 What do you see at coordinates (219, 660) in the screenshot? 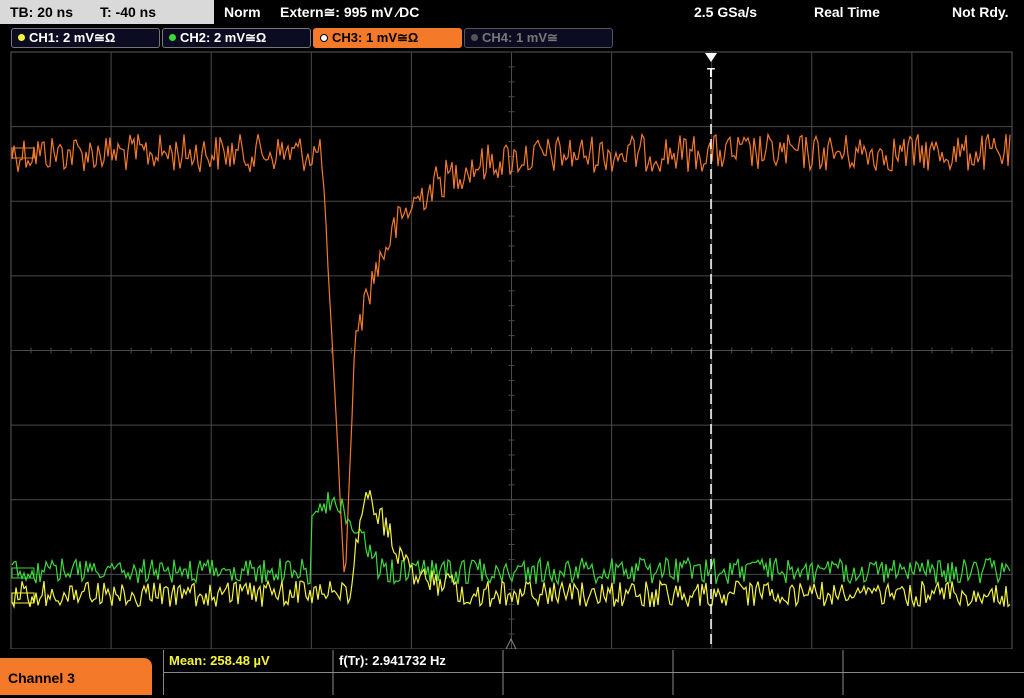
I see `mean-measurement: Mean: 258.48 µV` at bounding box center [219, 660].